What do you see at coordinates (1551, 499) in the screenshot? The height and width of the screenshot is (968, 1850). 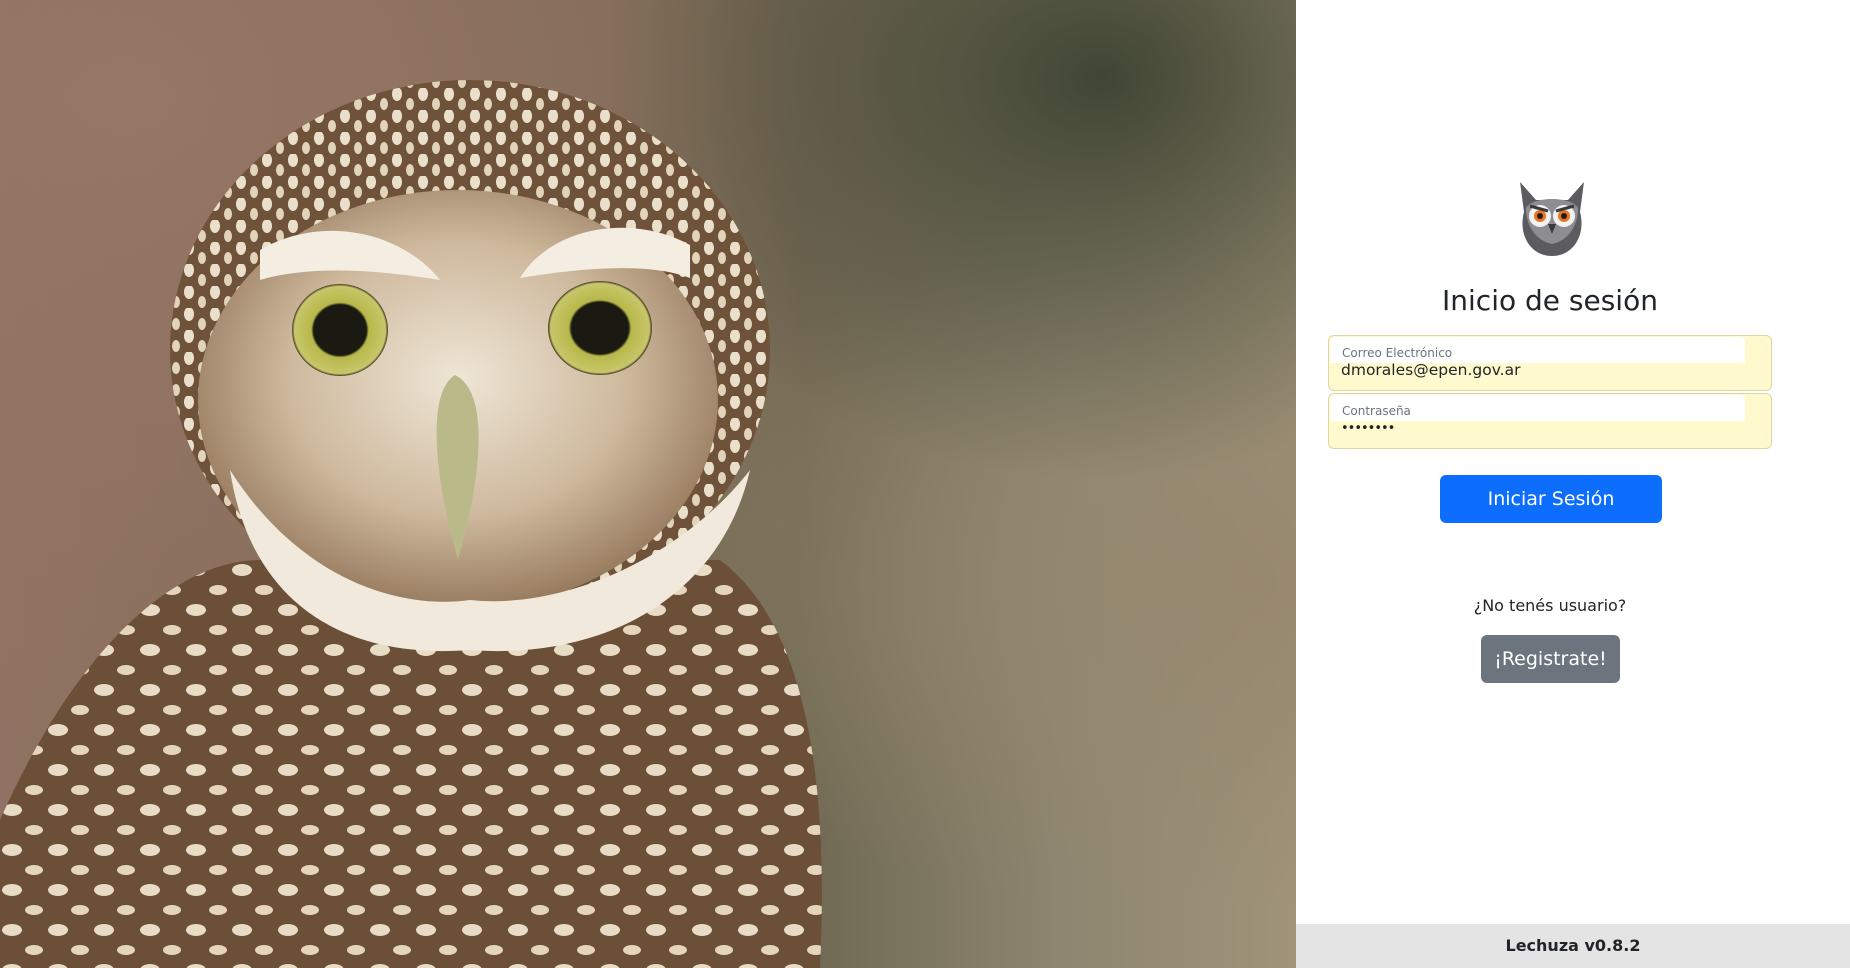 I see `login-button: Iniciar Sesión` at bounding box center [1551, 499].